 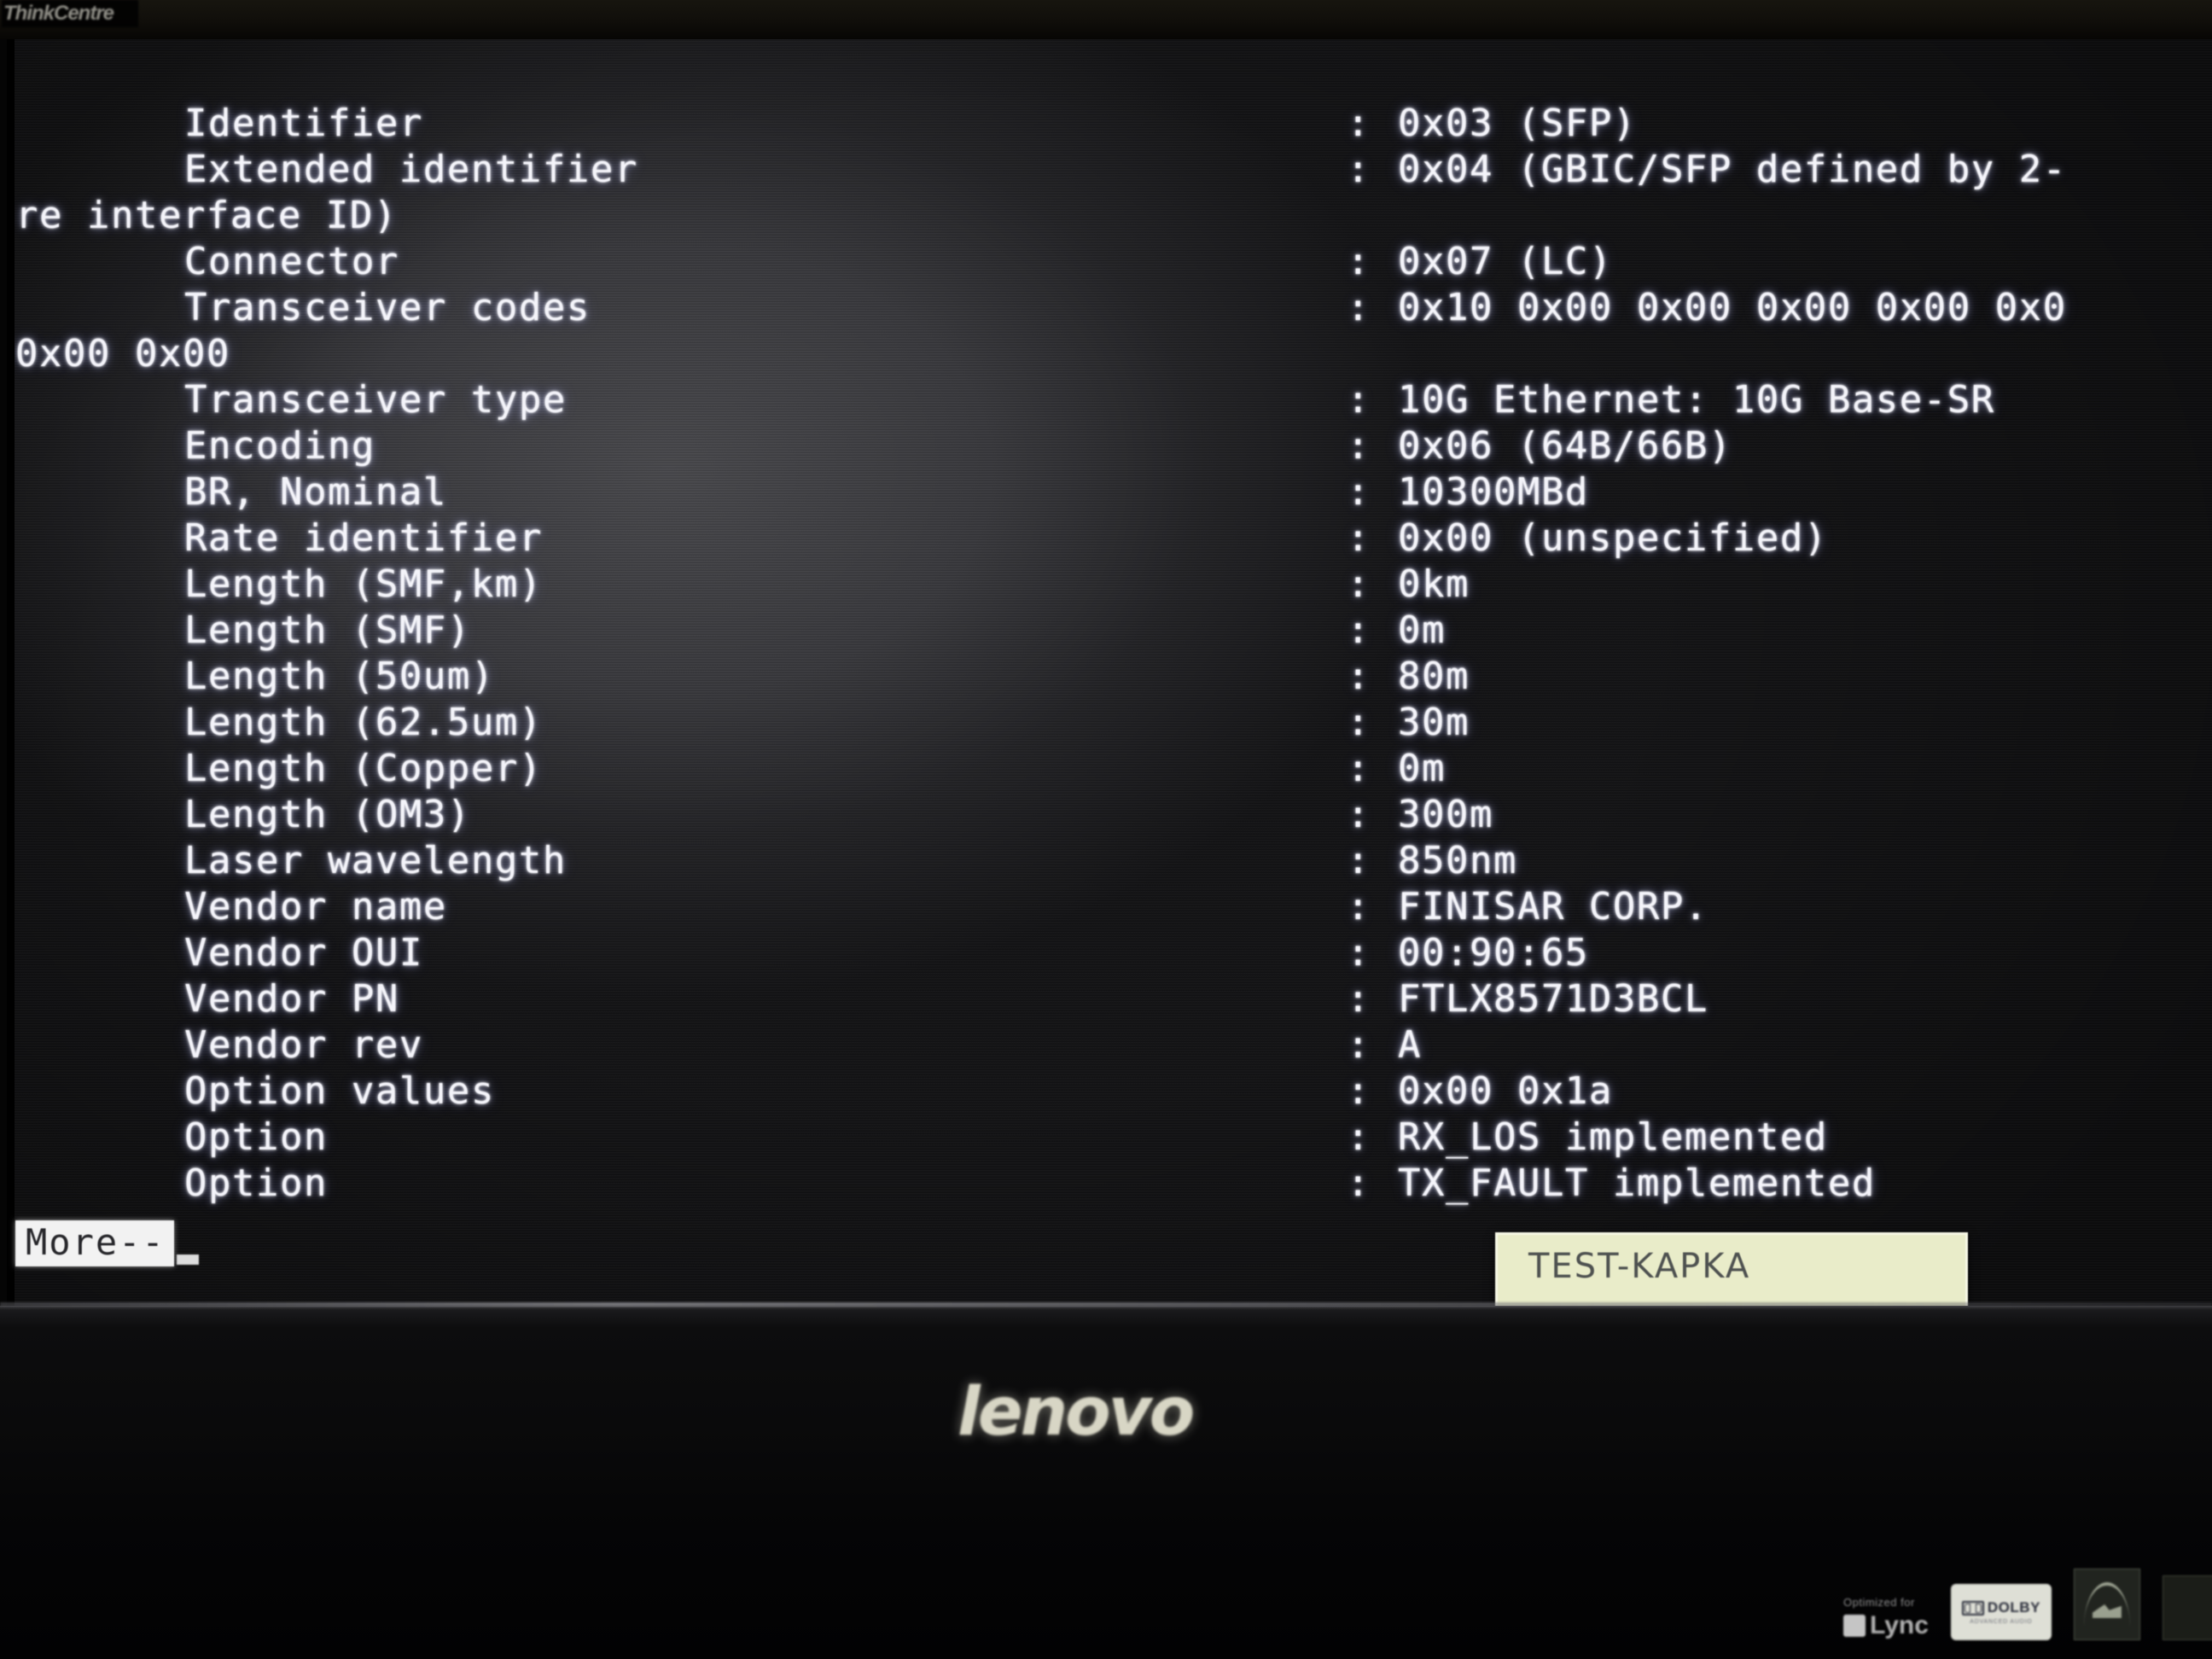 What do you see at coordinates (339, 1091) in the screenshot?
I see `terminal-field-label: Option values` at bounding box center [339, 1091].